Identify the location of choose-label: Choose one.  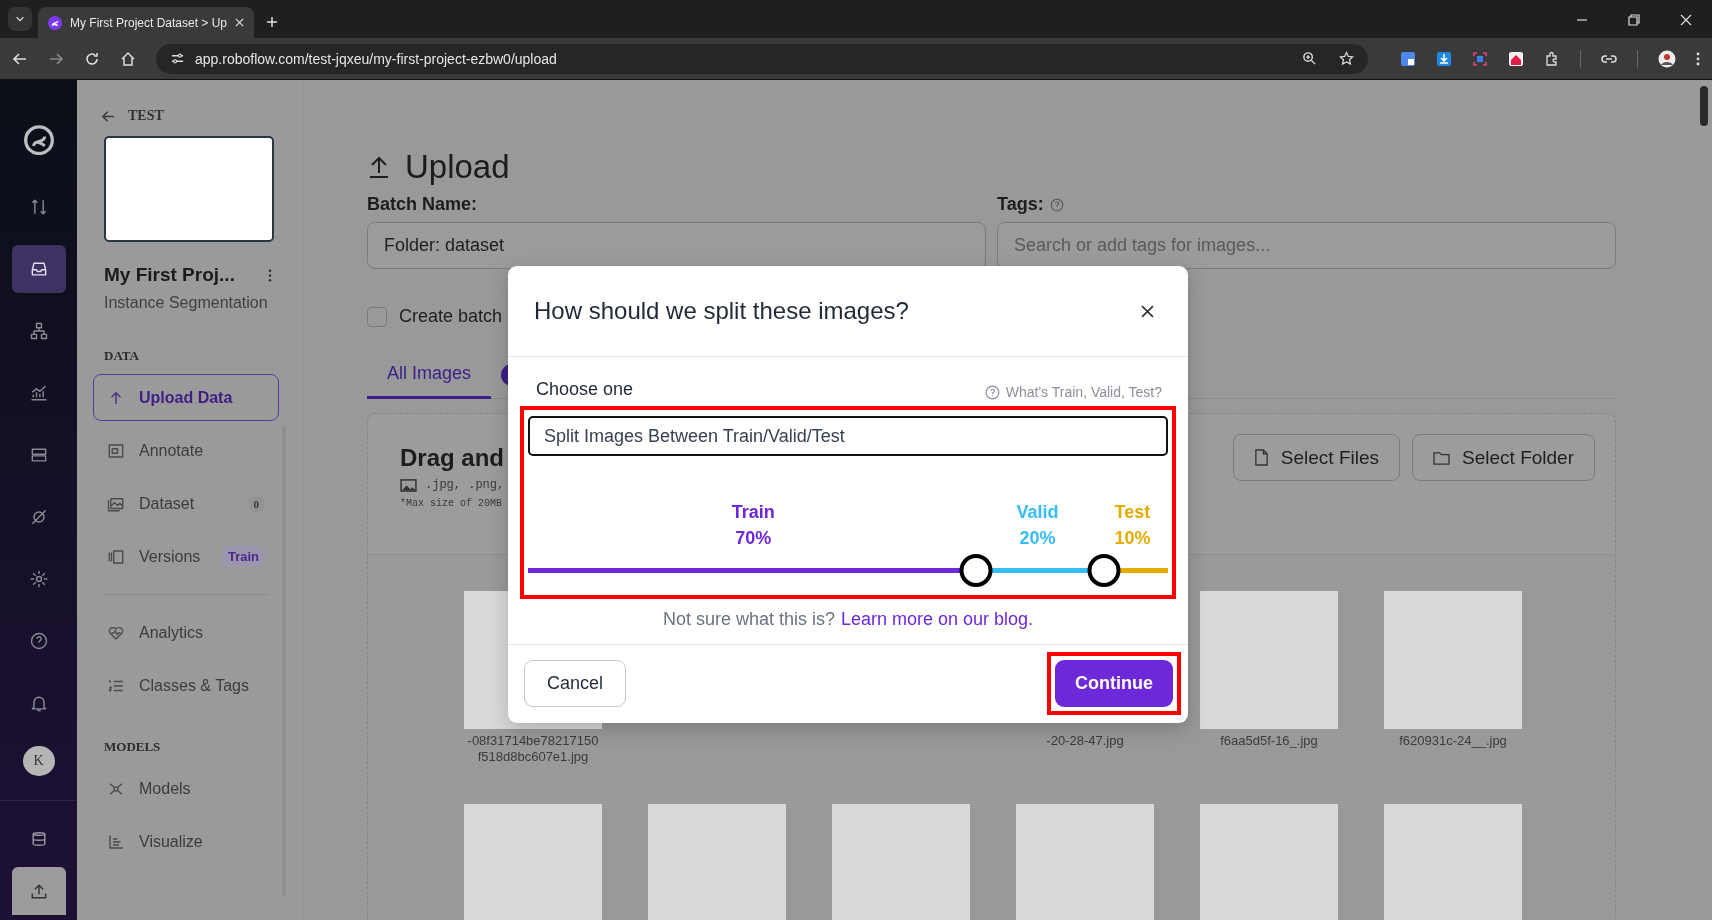
(585, 389).